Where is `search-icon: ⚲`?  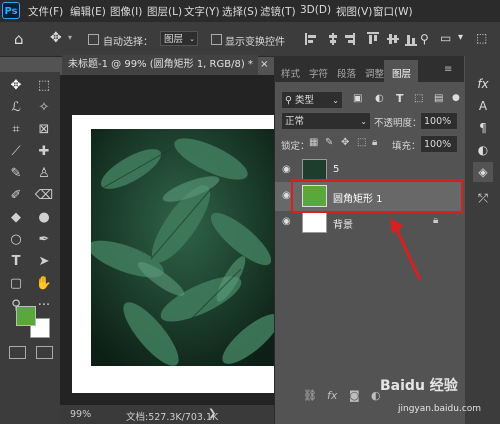
search-icon: ⚲ is located at coordinates (424, 39).